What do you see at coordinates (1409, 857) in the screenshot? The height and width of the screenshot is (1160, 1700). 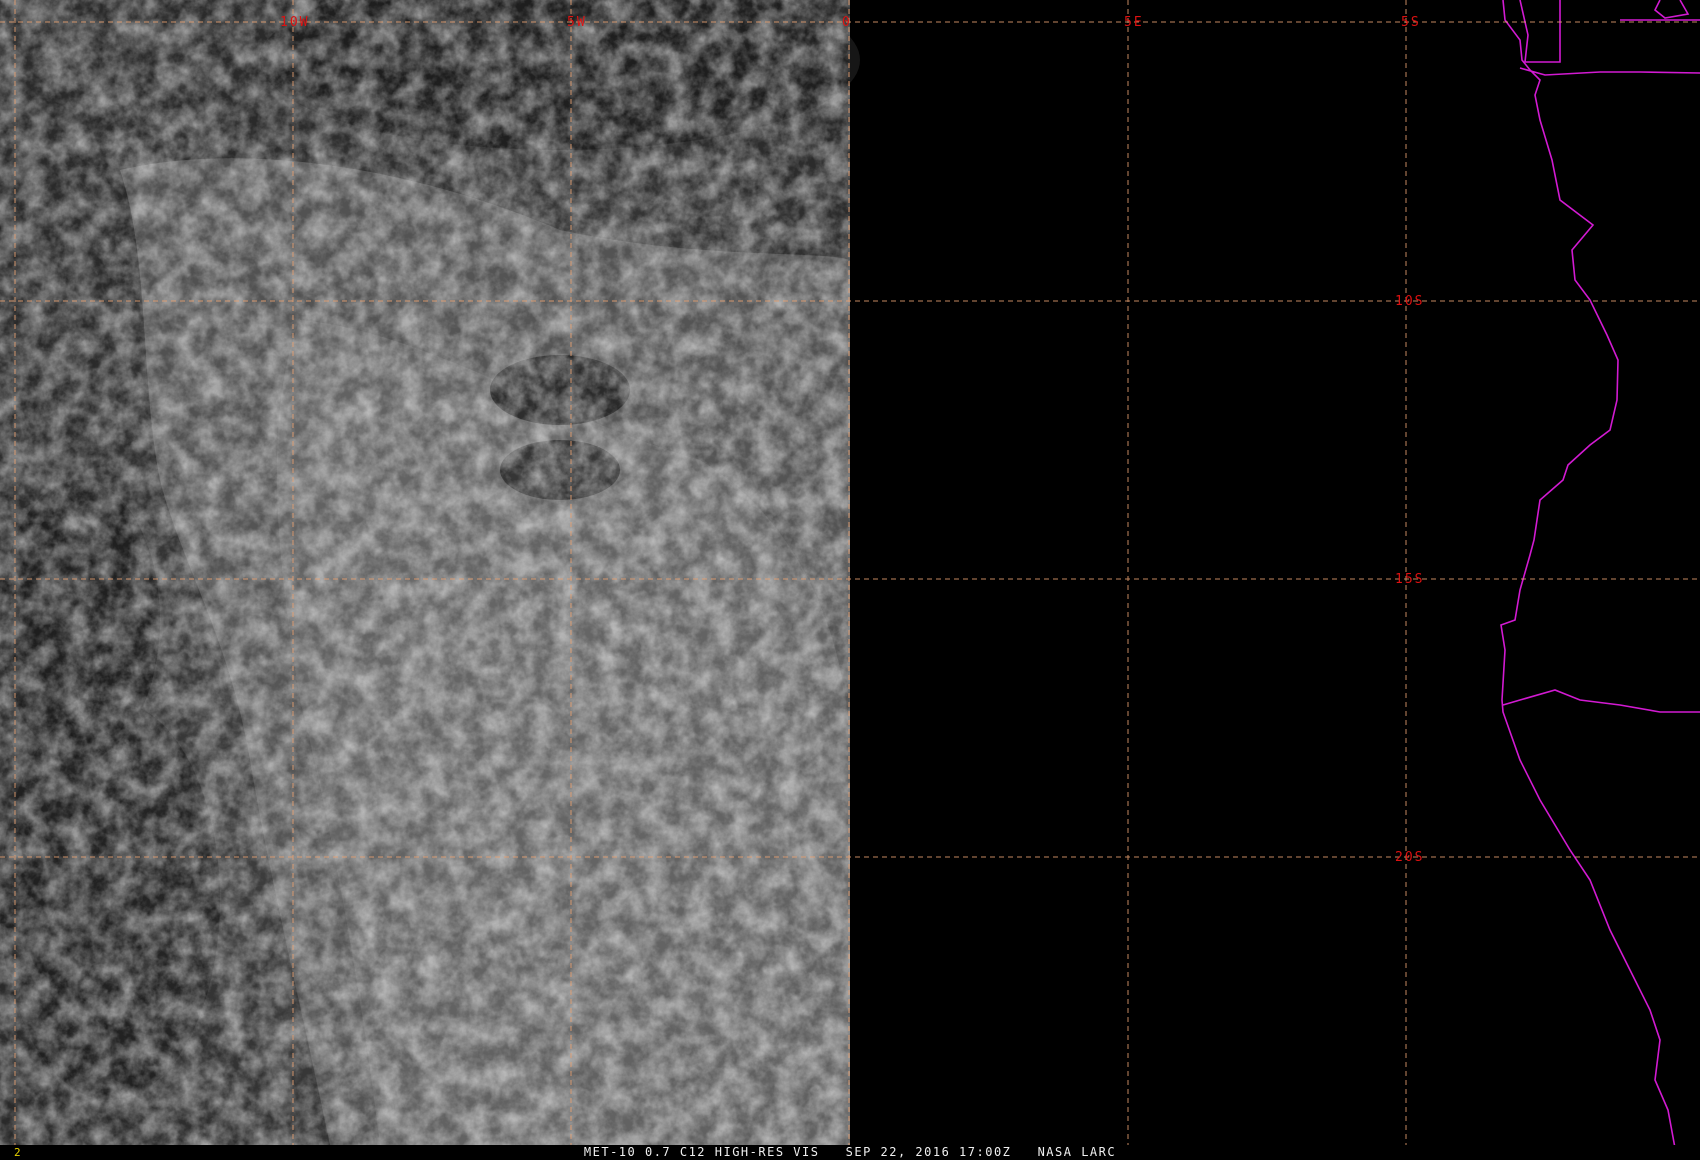 I see `lat-label-20s: 20S` at bounding box center [1409, 857].